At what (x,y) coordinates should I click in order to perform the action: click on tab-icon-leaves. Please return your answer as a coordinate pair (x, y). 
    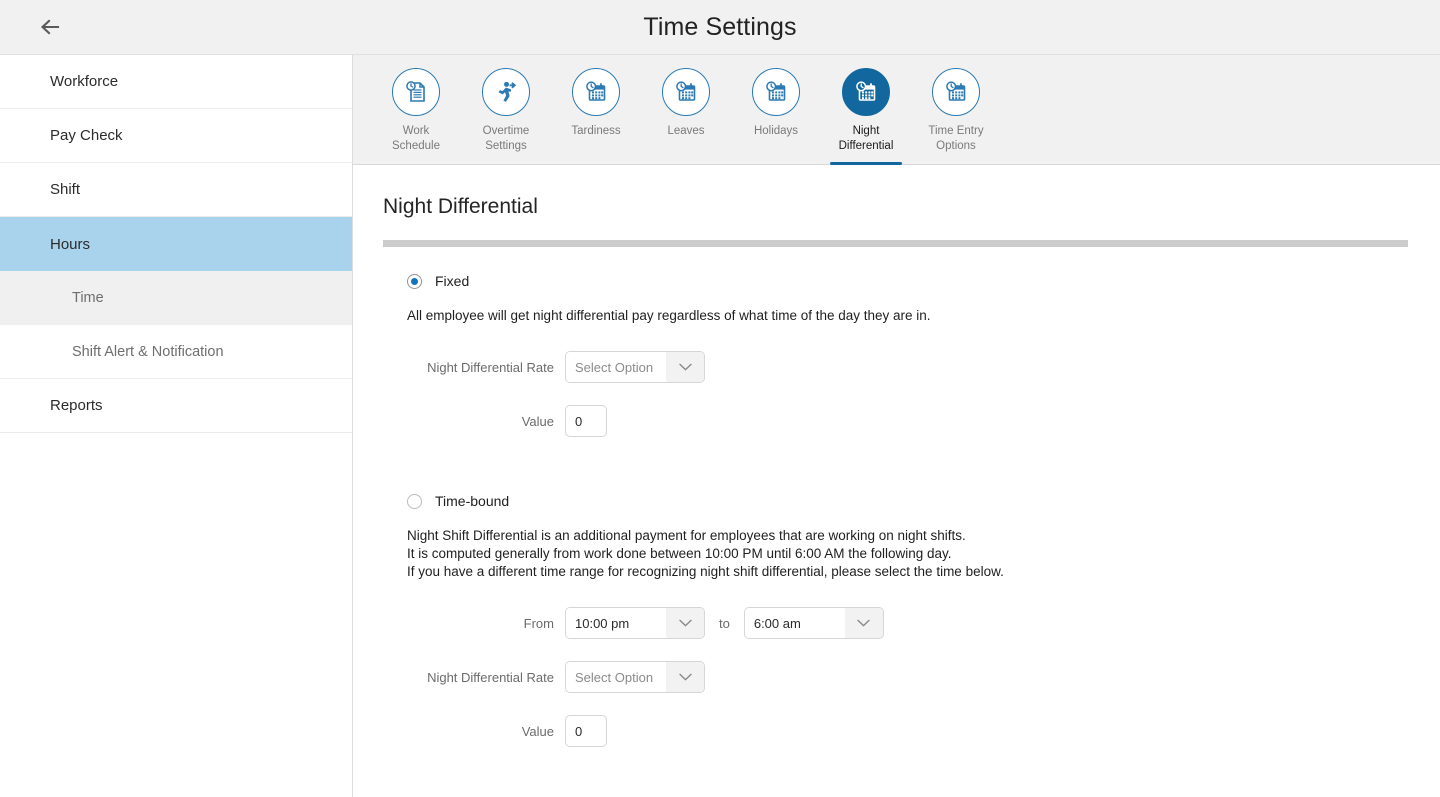
    Looking at the image, I should click on (686, 92).